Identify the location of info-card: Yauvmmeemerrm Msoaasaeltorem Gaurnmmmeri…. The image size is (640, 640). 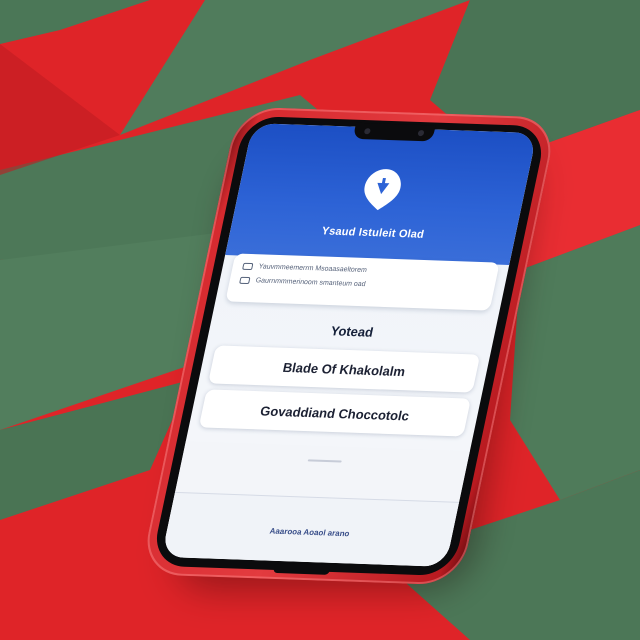
(362, 282).